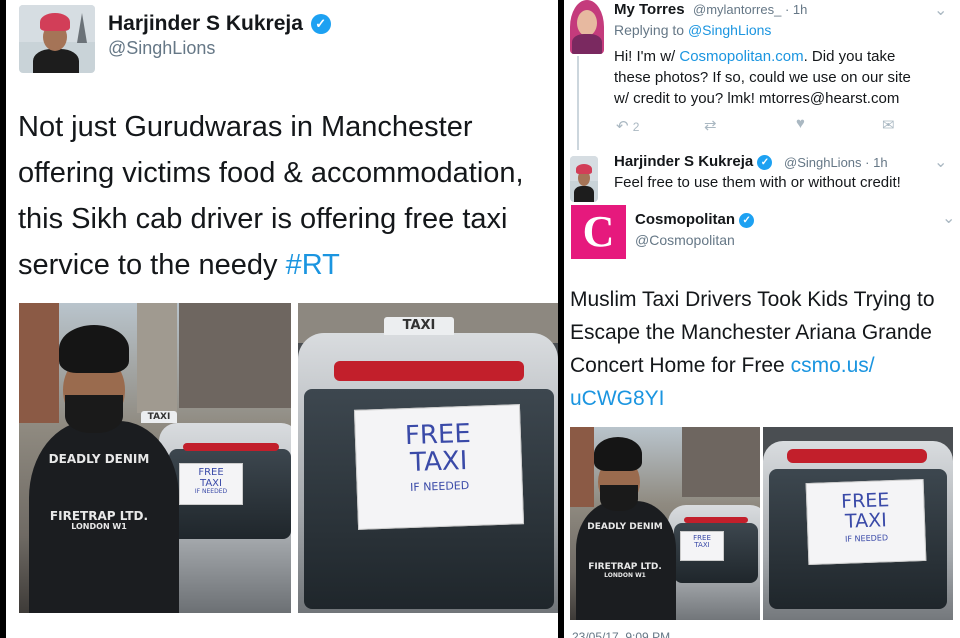 Image resolution: width=960 pixels, height=638 pixels. Describe the element at coordinates (627, 126) in the screenshot. I see `reply-icon: ↶ 2` at that location.